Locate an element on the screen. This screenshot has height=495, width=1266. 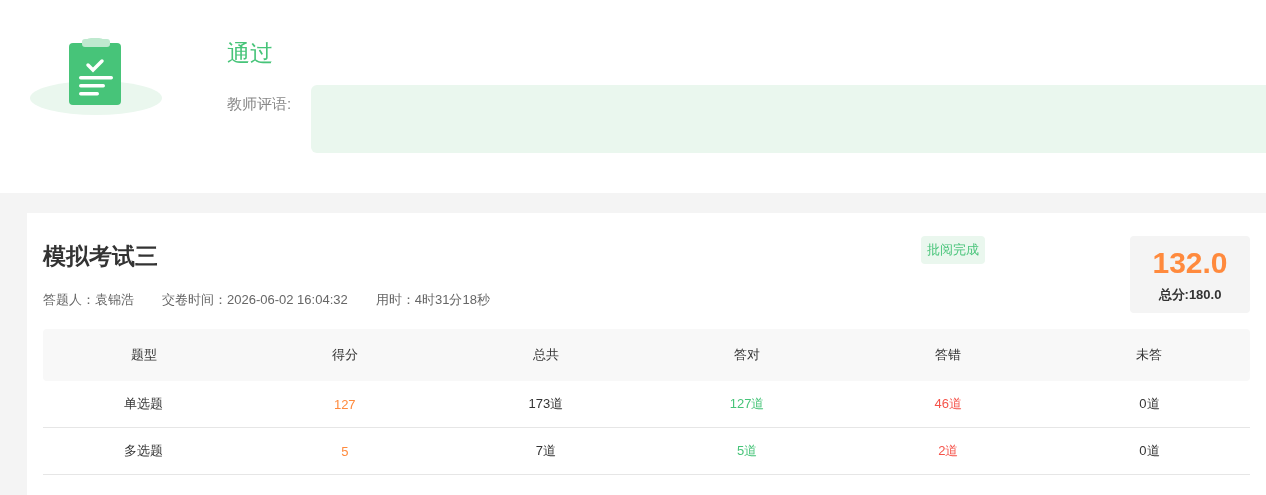
meta-text: 交卷时间：2026-06-02 16:04:32 is located at coordinates (255, 300).